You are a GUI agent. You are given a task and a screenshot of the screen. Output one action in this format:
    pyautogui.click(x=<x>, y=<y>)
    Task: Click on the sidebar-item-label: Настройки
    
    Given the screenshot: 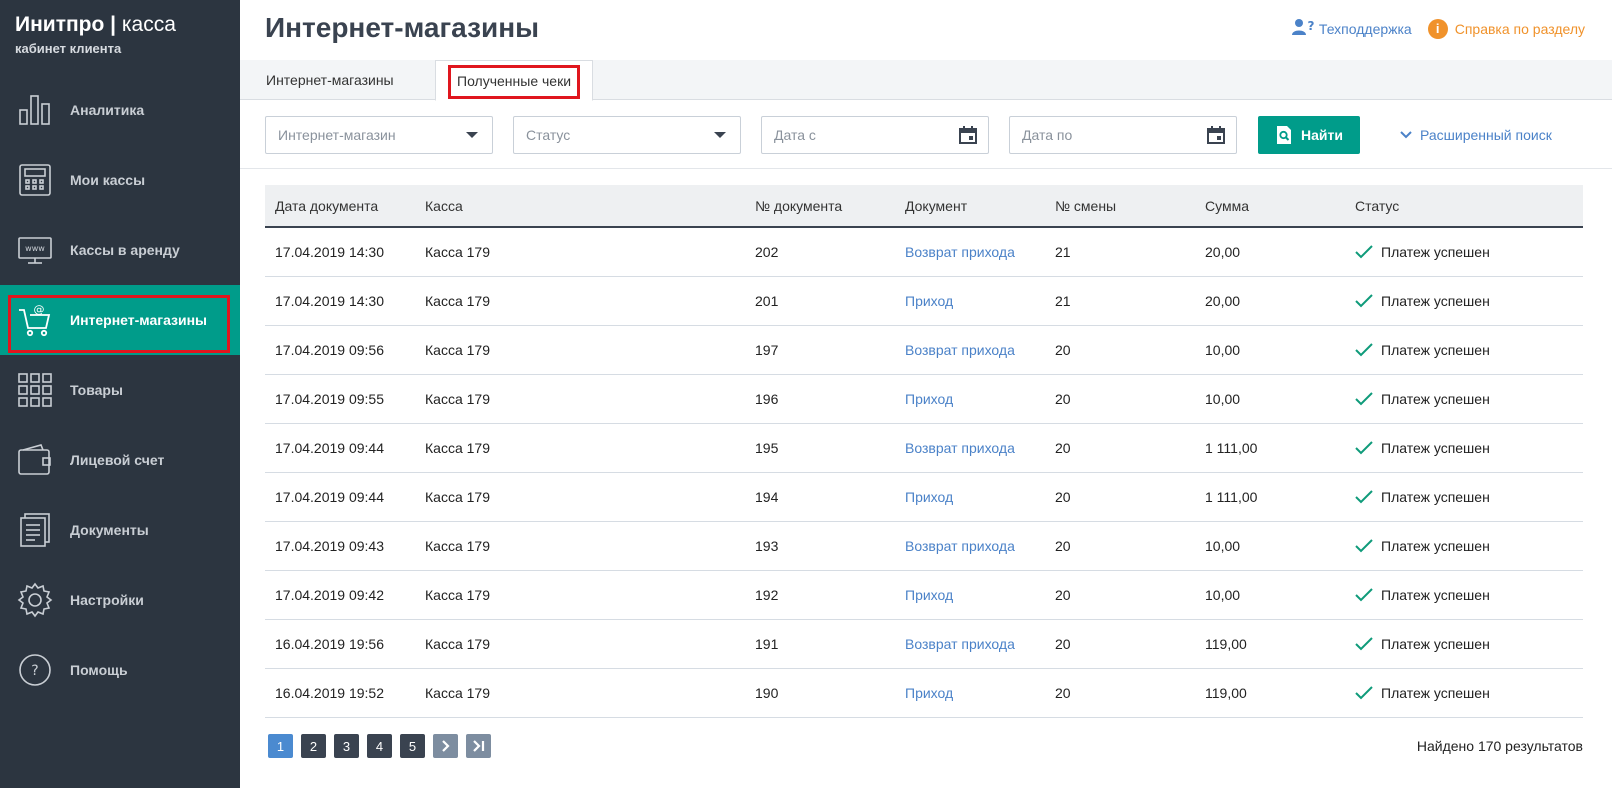 What is the action you would take?
    pyautogui.click(x=107, y=600)
    